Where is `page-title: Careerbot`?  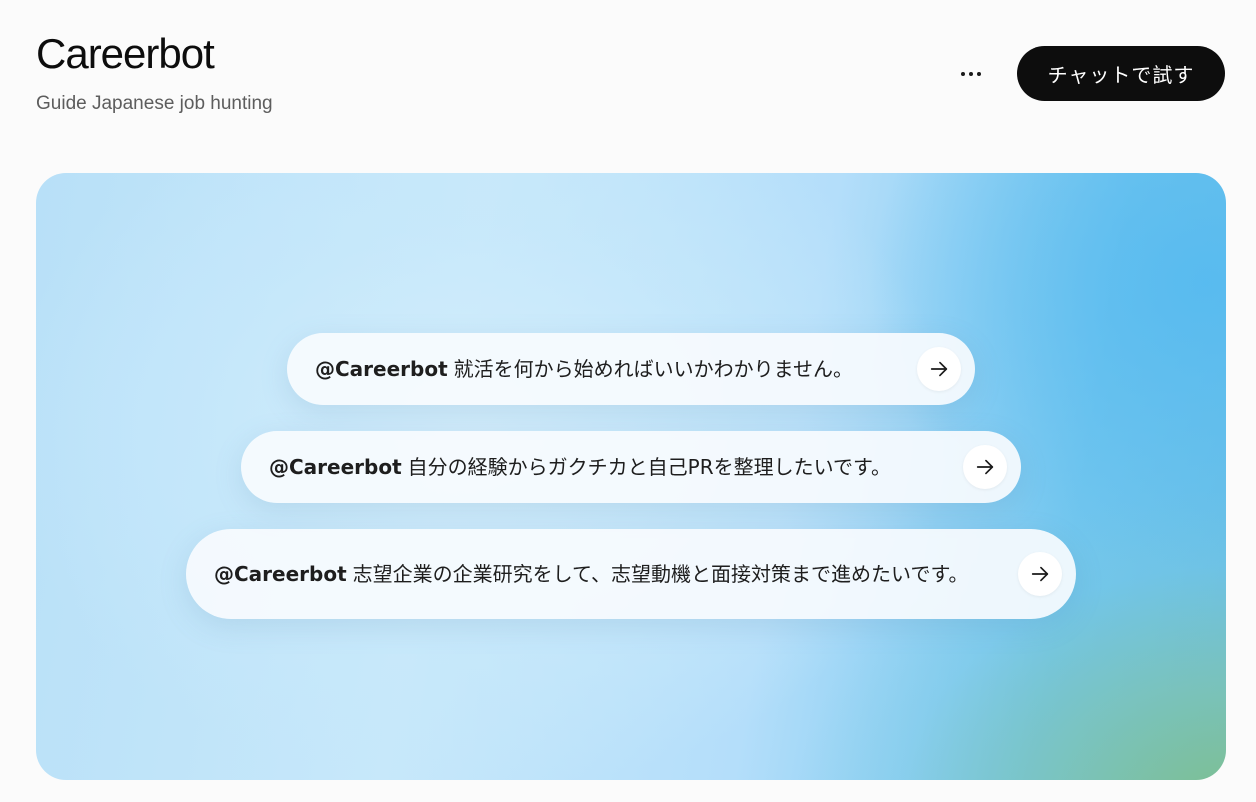 page-title: Careerbot is located at coordinates (125, 53).